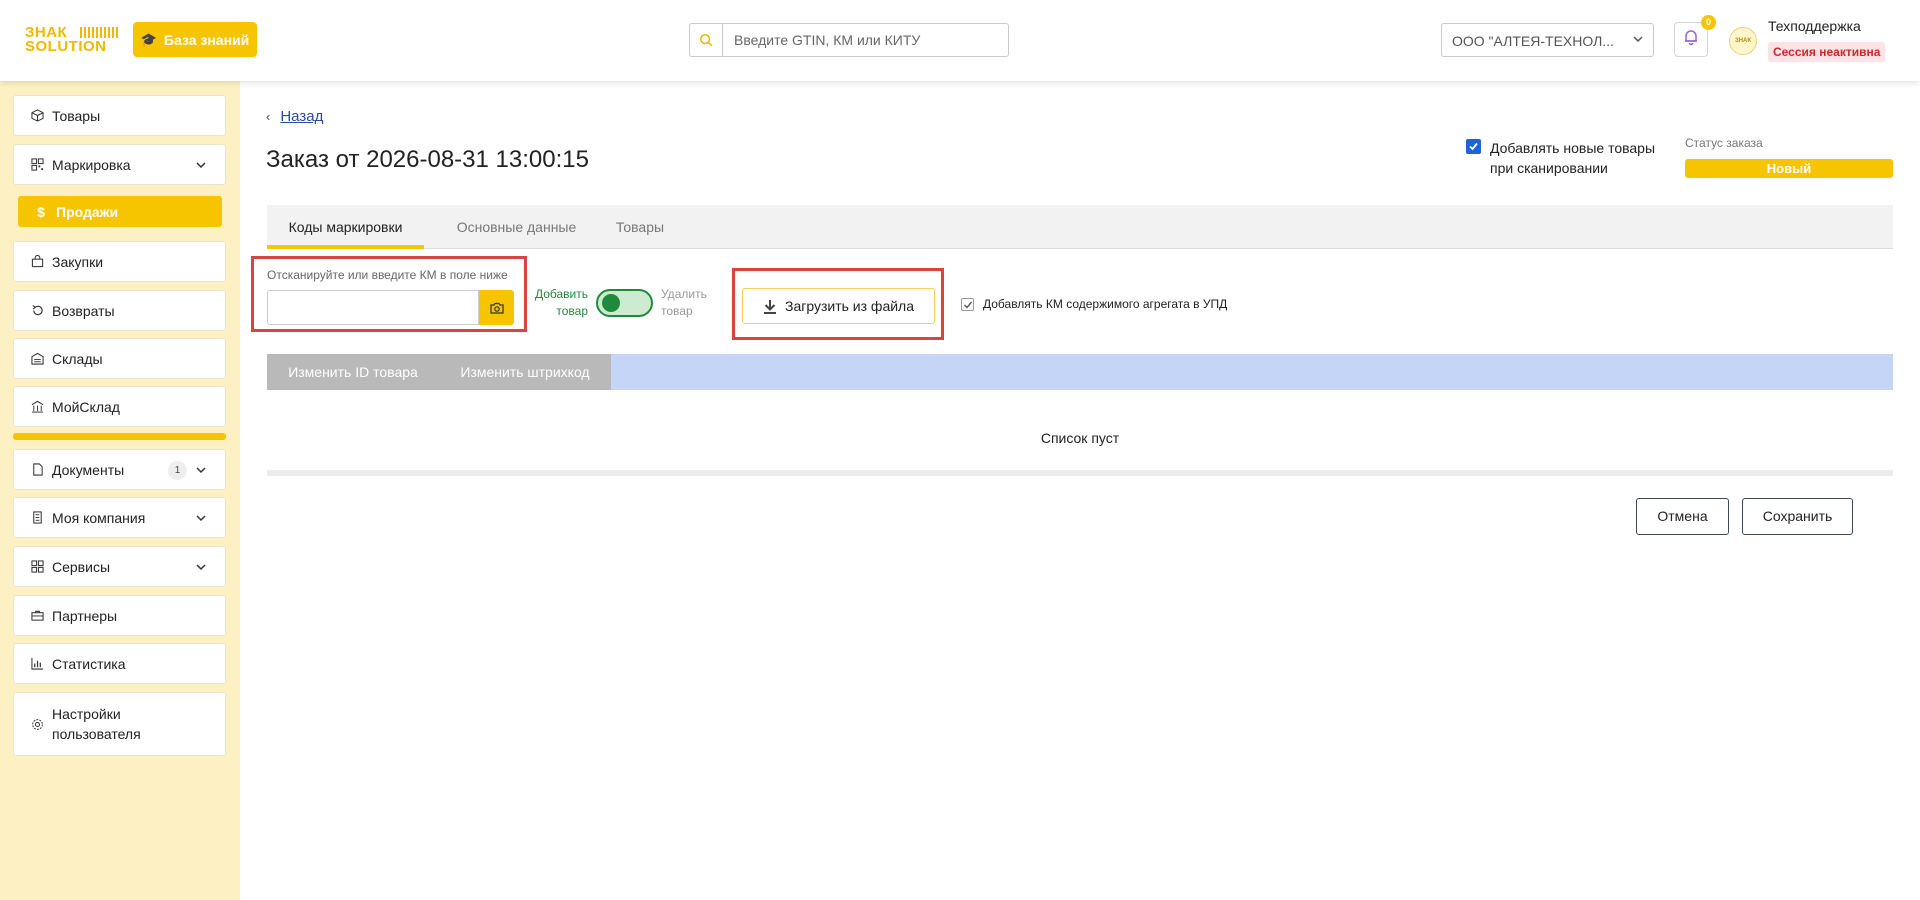 This screenshot has height=900, width=1920. What do you see at coordinates (1080, 473) in the screenshot?
I see `list-divider` at bounding box center [1080, 473].